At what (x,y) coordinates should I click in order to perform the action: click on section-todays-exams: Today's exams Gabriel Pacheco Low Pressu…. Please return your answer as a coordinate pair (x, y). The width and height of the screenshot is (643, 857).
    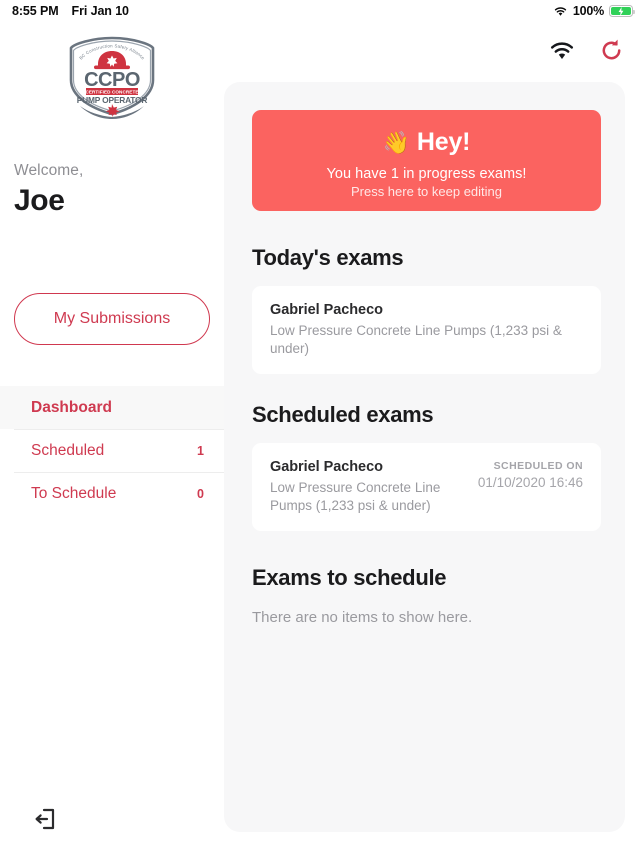
    Looking at the image, I should click on (426, 310).